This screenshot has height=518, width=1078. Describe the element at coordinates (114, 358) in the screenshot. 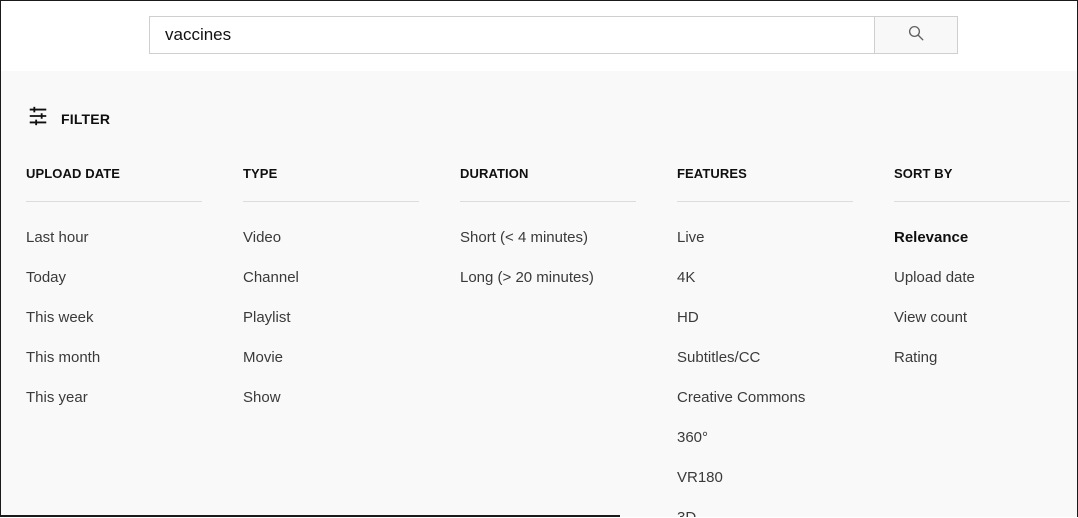

I see `filter-option-this-month: This month` at that location.